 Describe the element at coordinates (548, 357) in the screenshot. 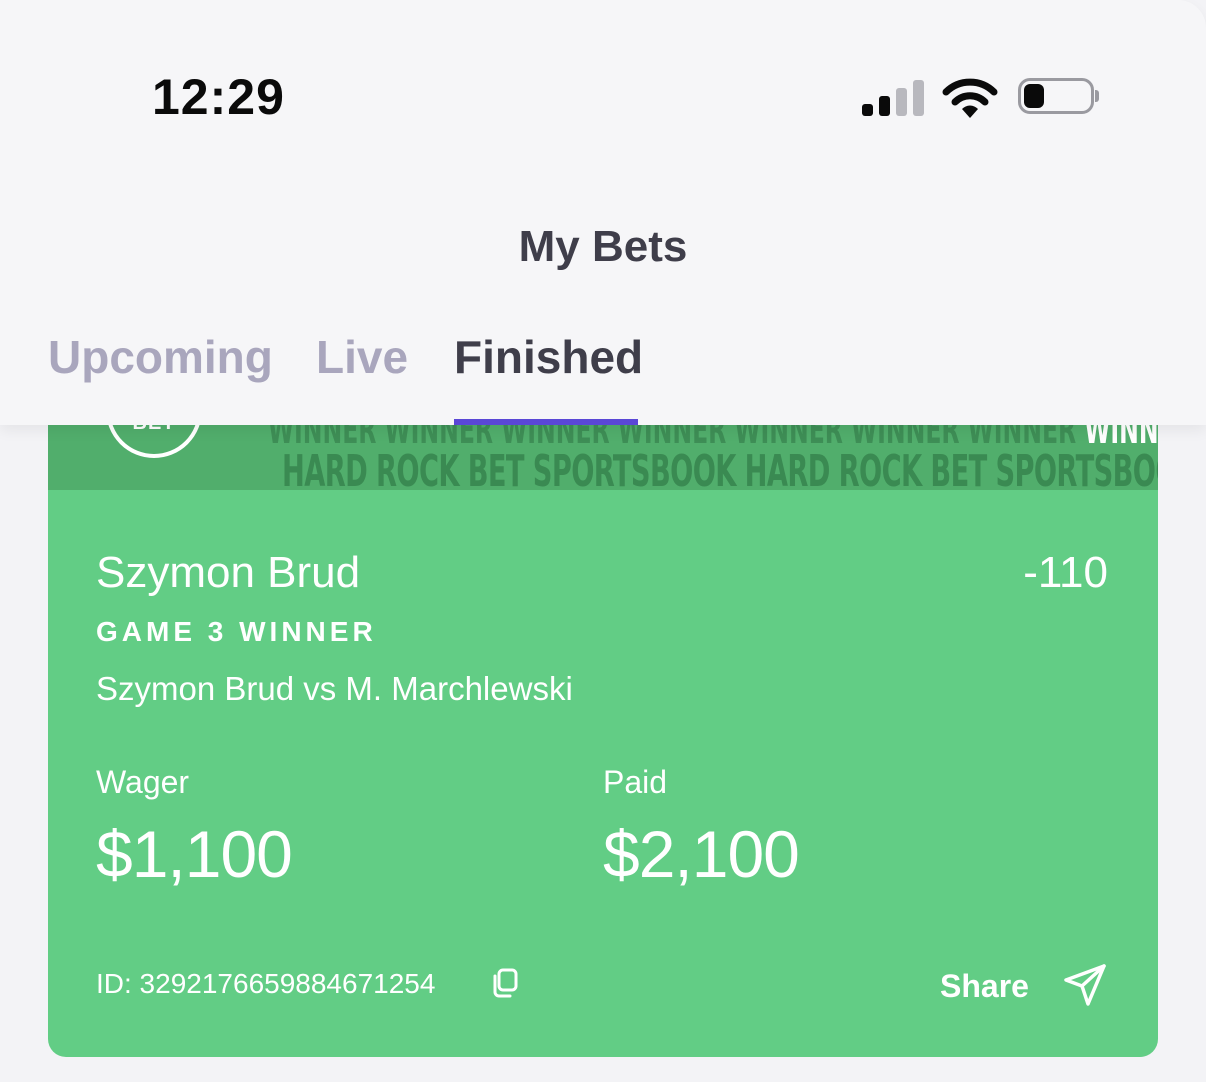

I see `tab-finished: Finished` at that location.